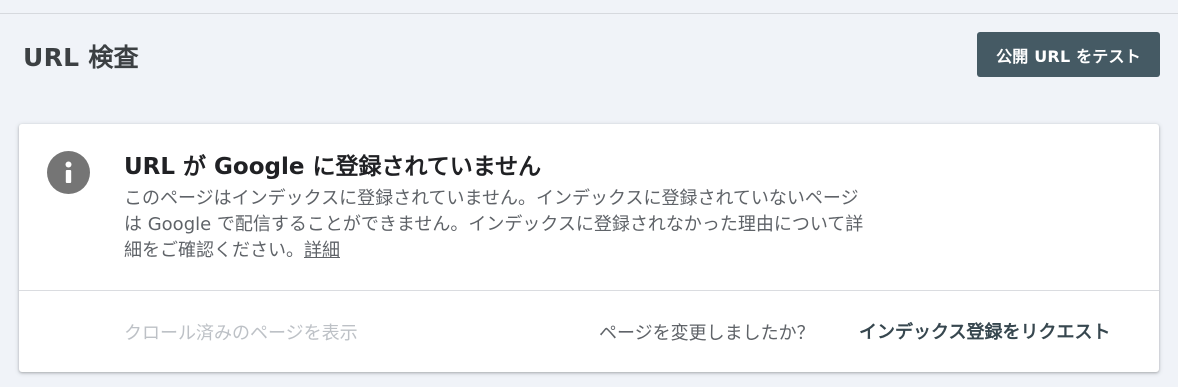 The height and width of the screenshot is (387, 1178). What do you see at coordinates (68, 172) in the screenshot?
I see `info-icon` at bounding box center [68, 172].